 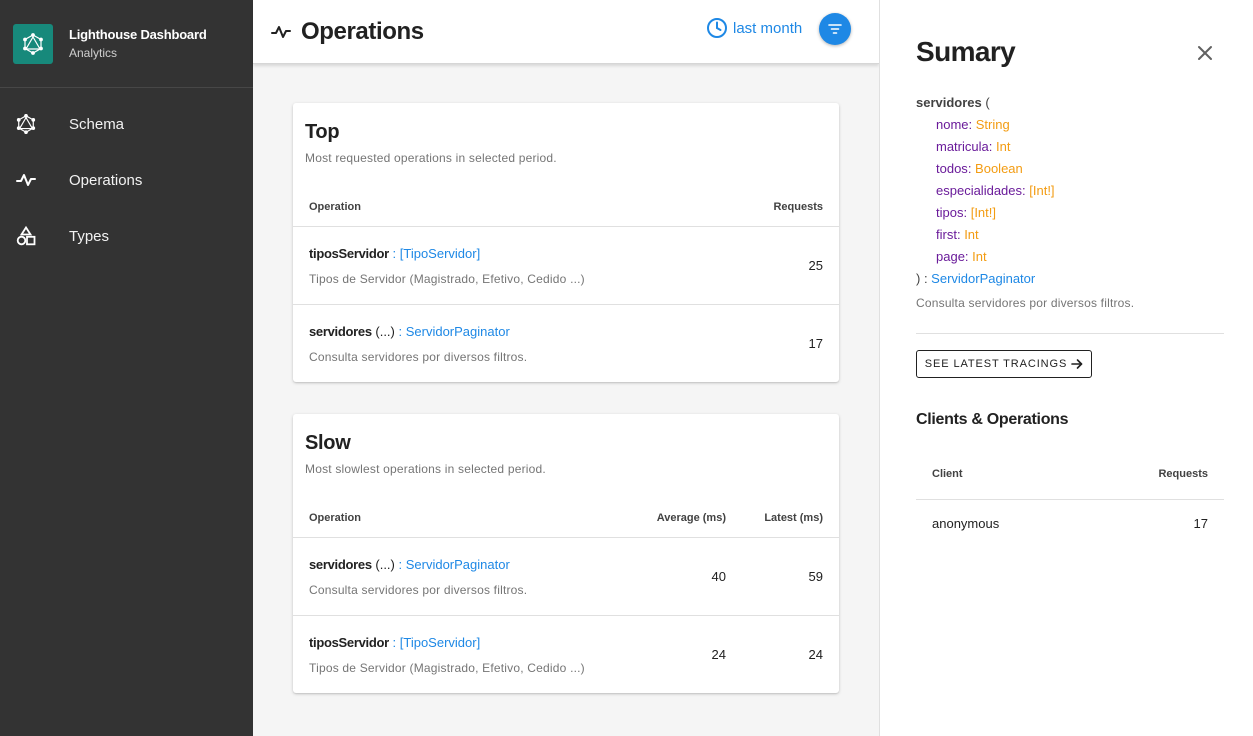 I want to click on argument: first: Int, so click(x=957, y=234).